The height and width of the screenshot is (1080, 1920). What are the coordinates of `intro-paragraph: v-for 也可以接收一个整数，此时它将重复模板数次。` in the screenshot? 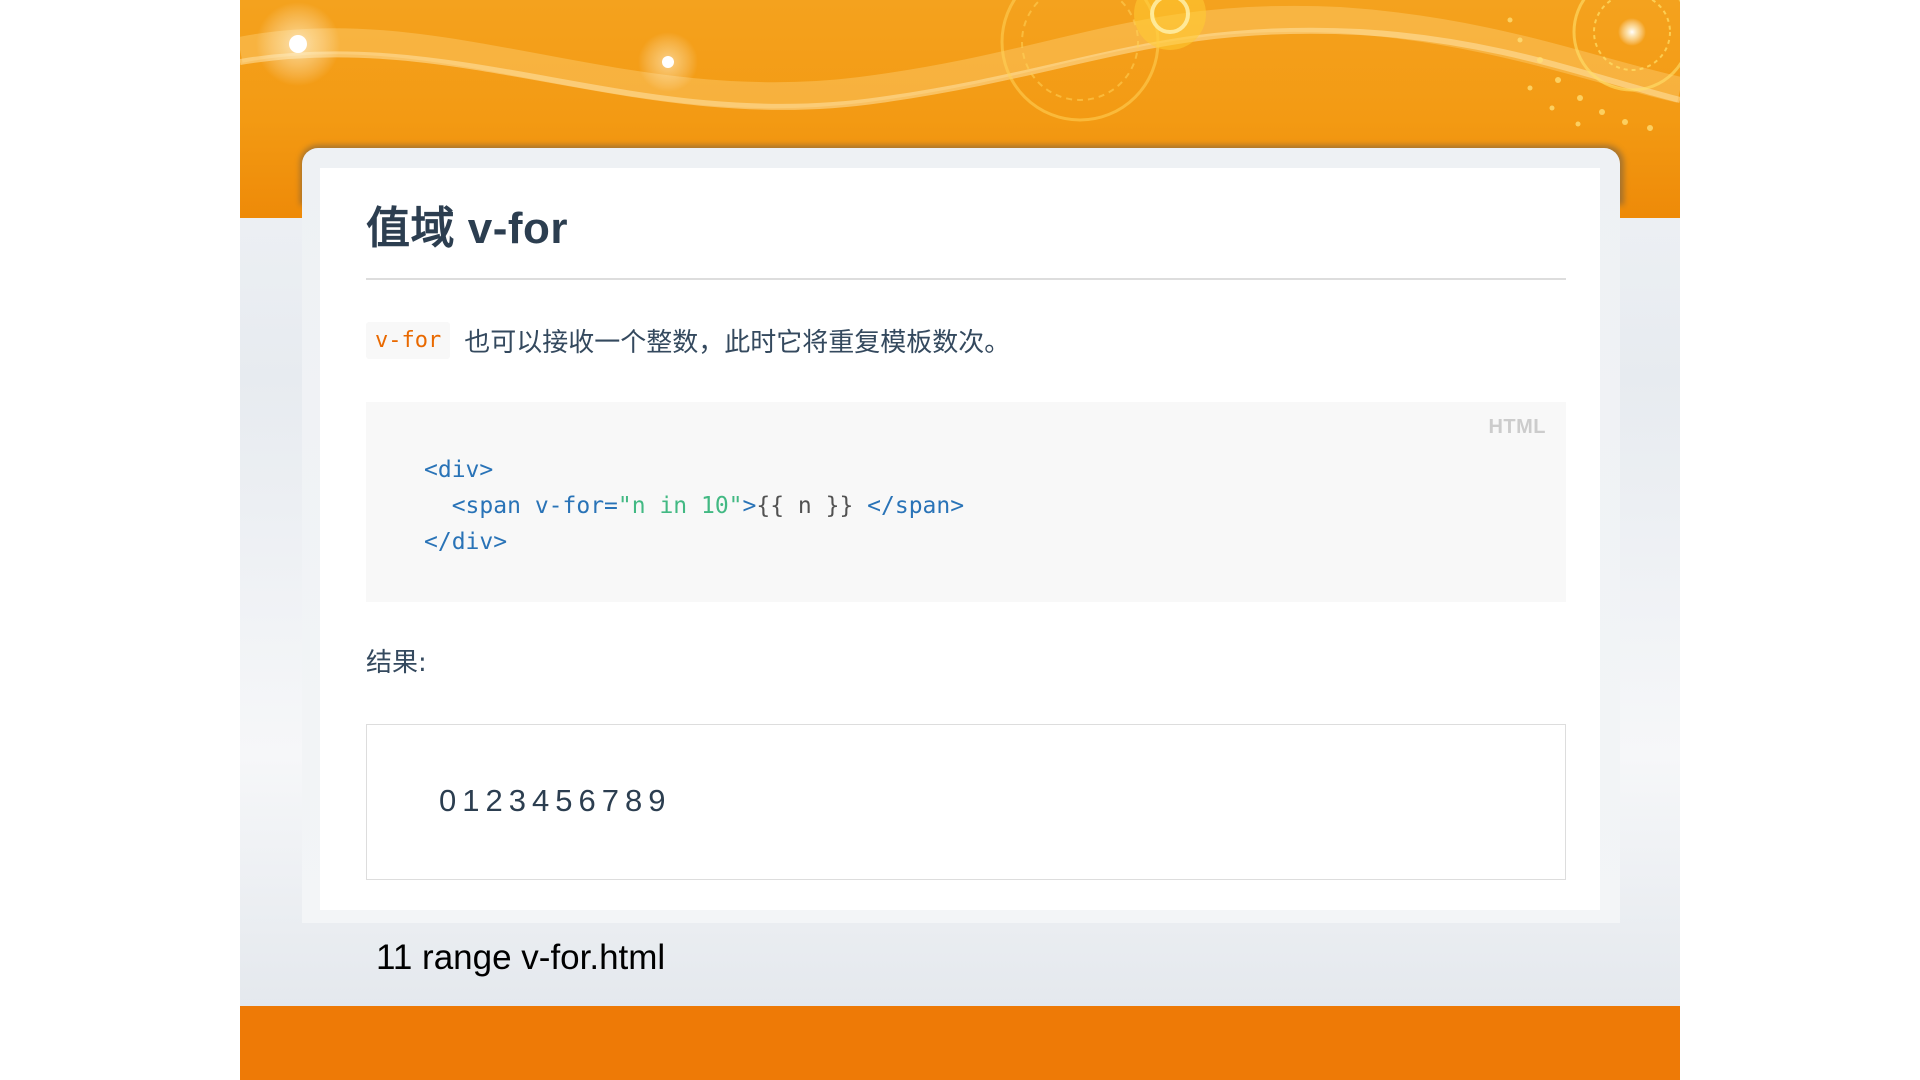 It's located at (688, 340).